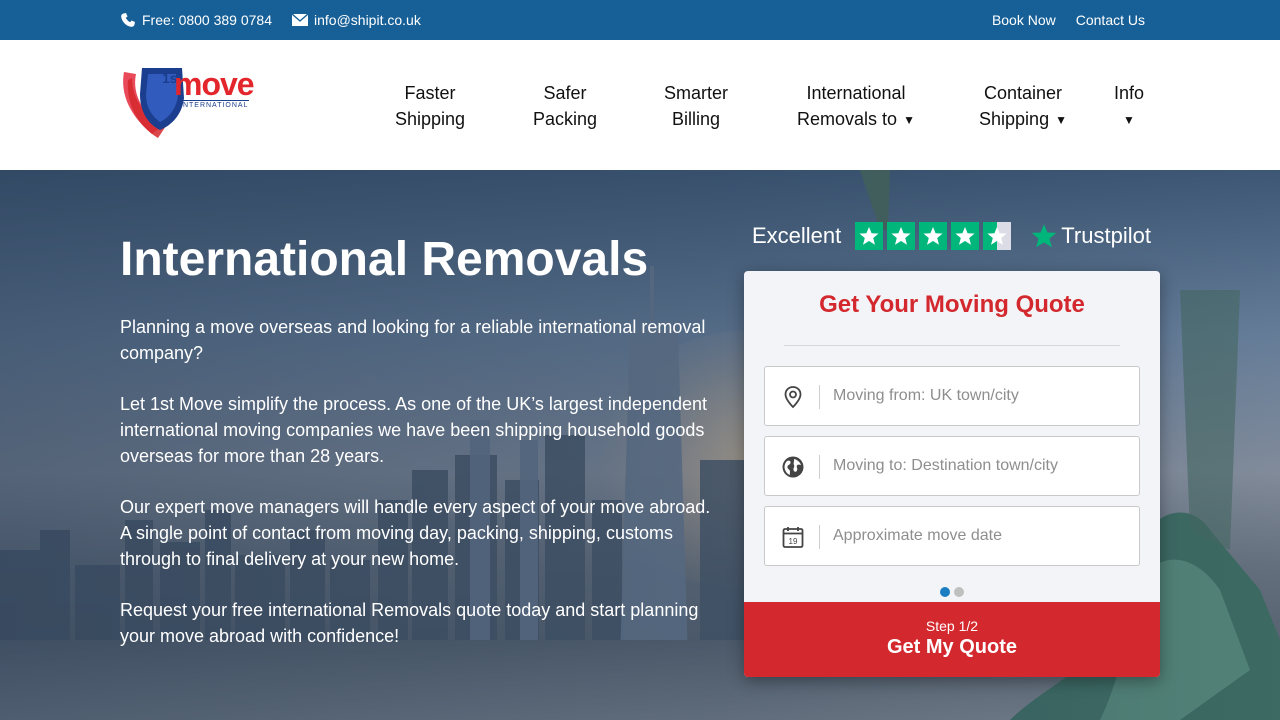  I want to click on envelope-icon, so click(300, 20).